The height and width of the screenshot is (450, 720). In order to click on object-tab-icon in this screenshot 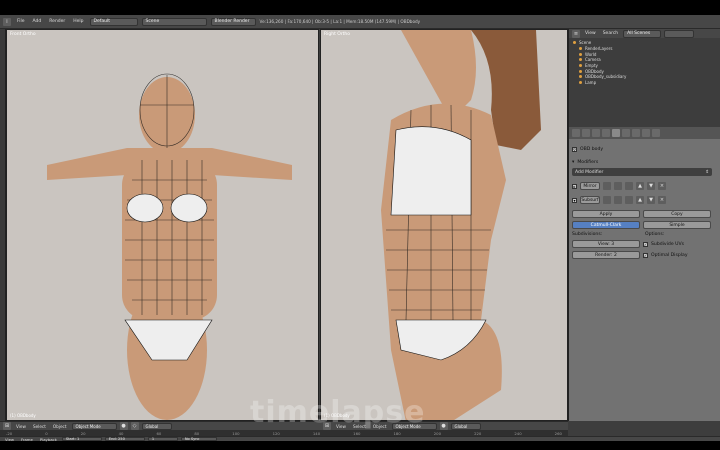, I will do `click(606, 133)`.